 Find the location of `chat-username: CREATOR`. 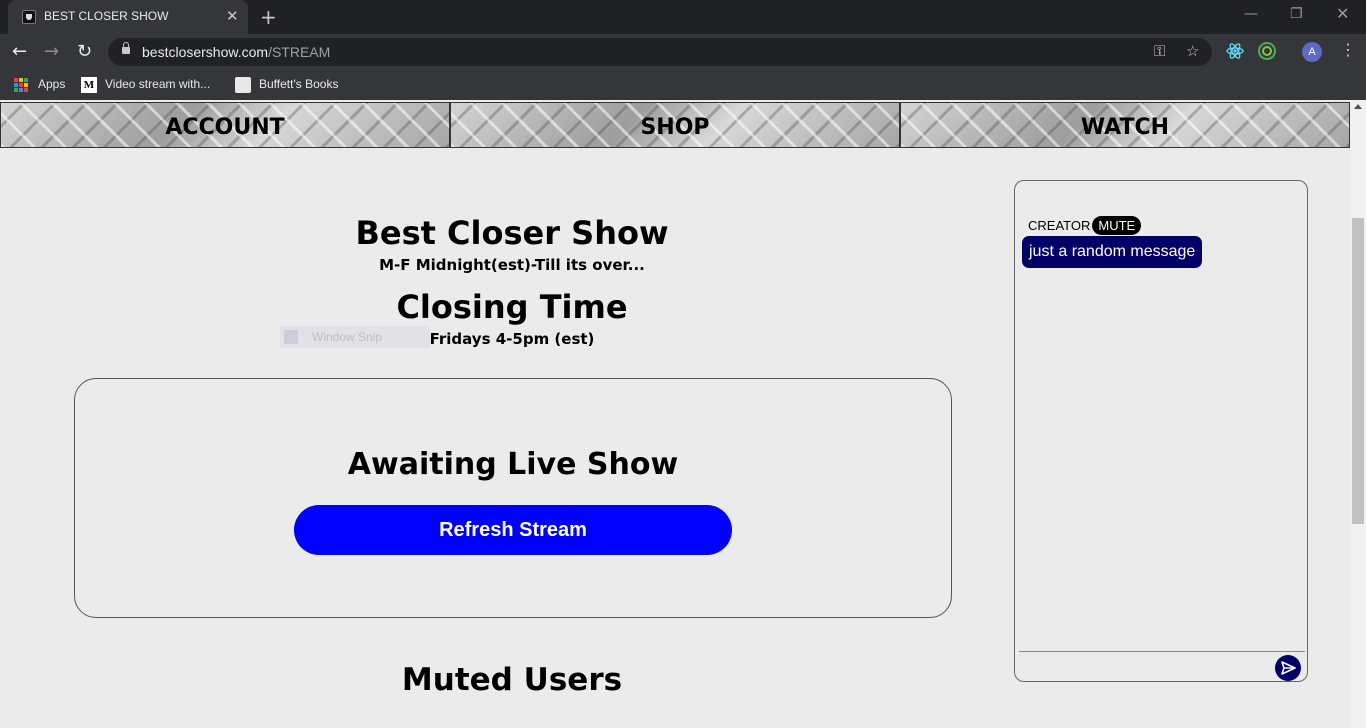

chat-username: CREATOR is located at coordinates (1059, 225).